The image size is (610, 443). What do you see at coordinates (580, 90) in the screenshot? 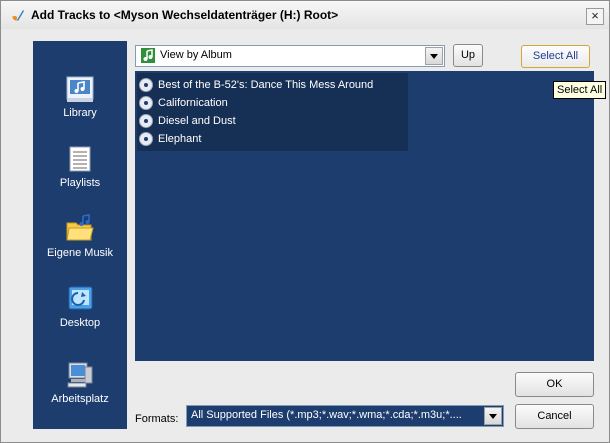
I see `select-all-tooltip: Select All` at bounding box center [580, 90].